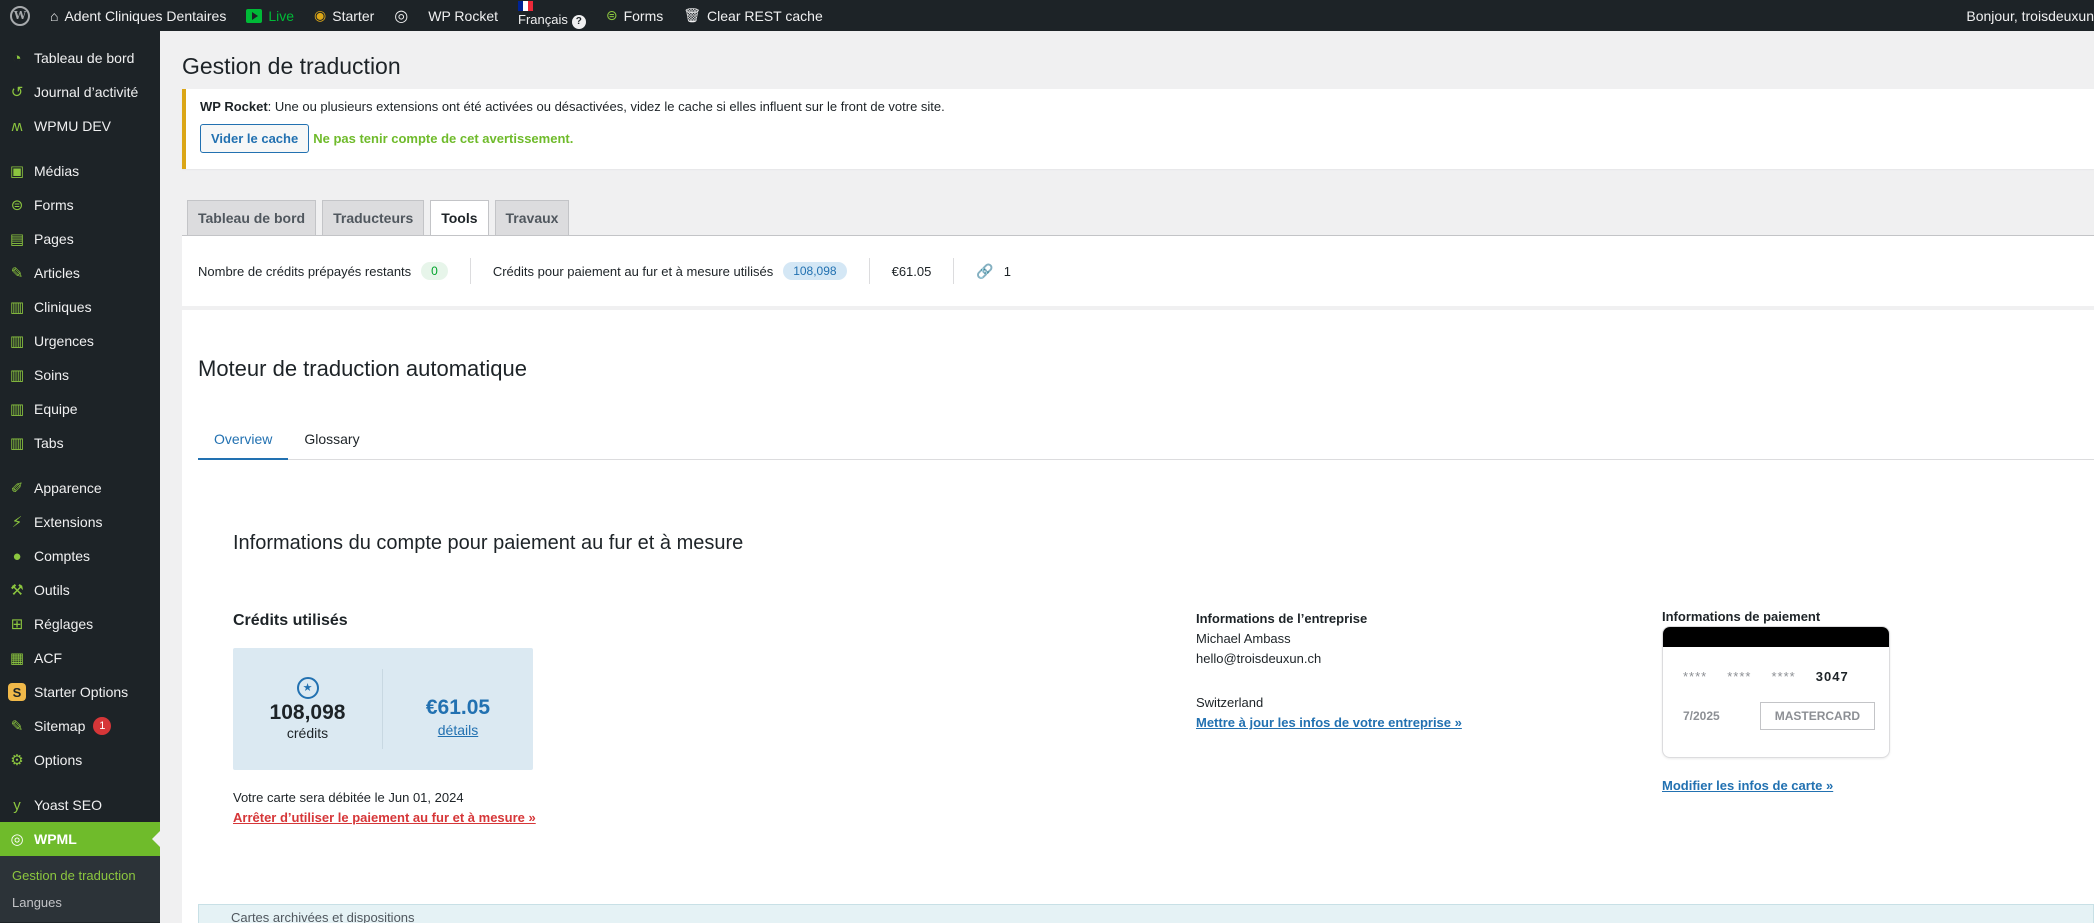  Describe the element at coordinates (80, 590) in the screenshot. I see `sidebar-item-tools: ⚒ Outils` at that location.